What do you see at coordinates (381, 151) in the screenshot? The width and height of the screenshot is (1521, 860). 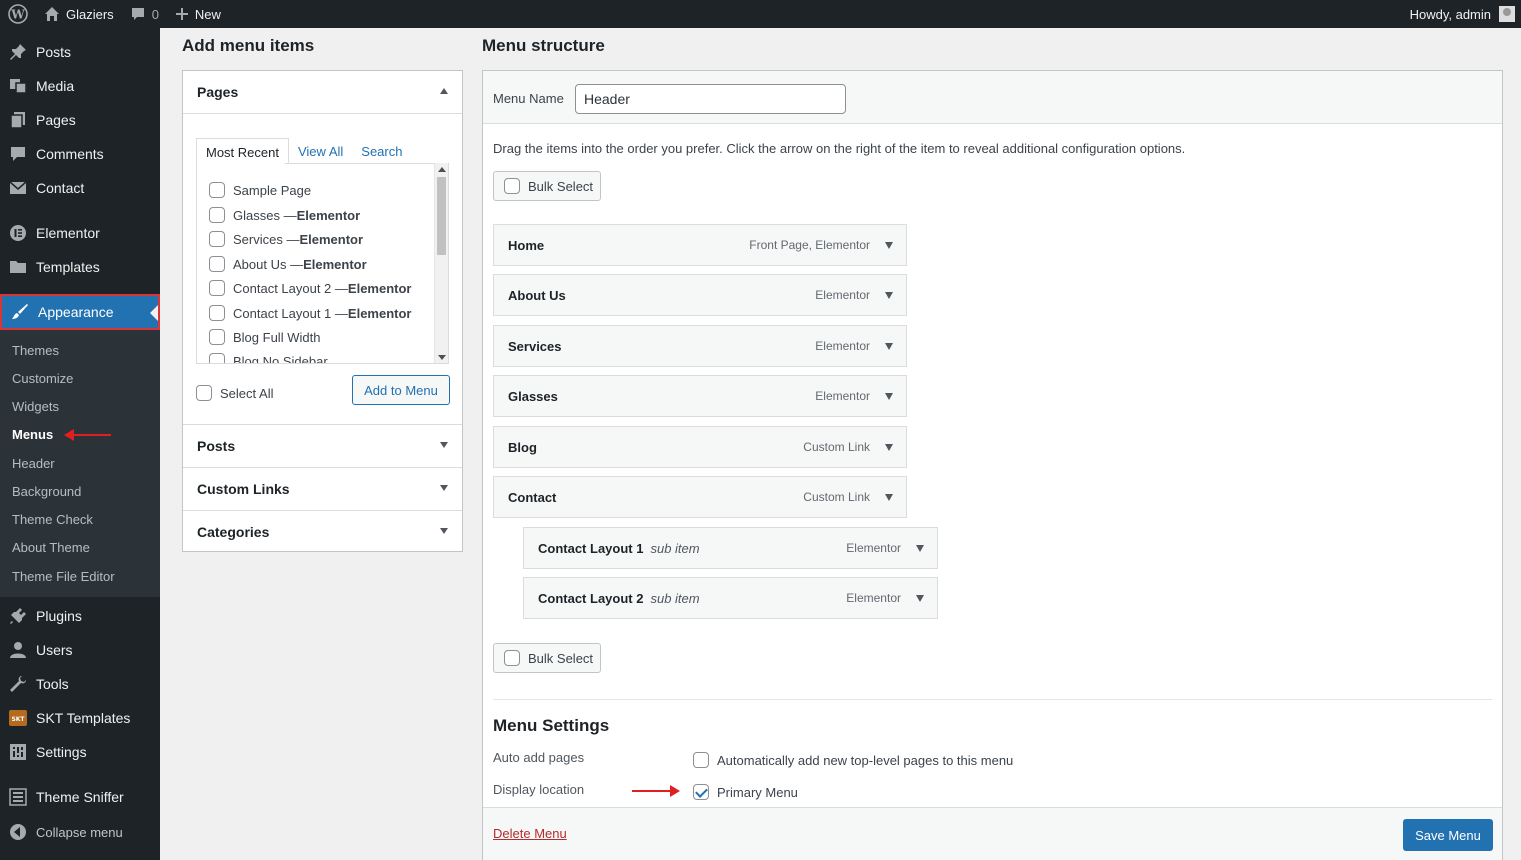 I see `tab-search: Search` at bounding box center [381, 151].